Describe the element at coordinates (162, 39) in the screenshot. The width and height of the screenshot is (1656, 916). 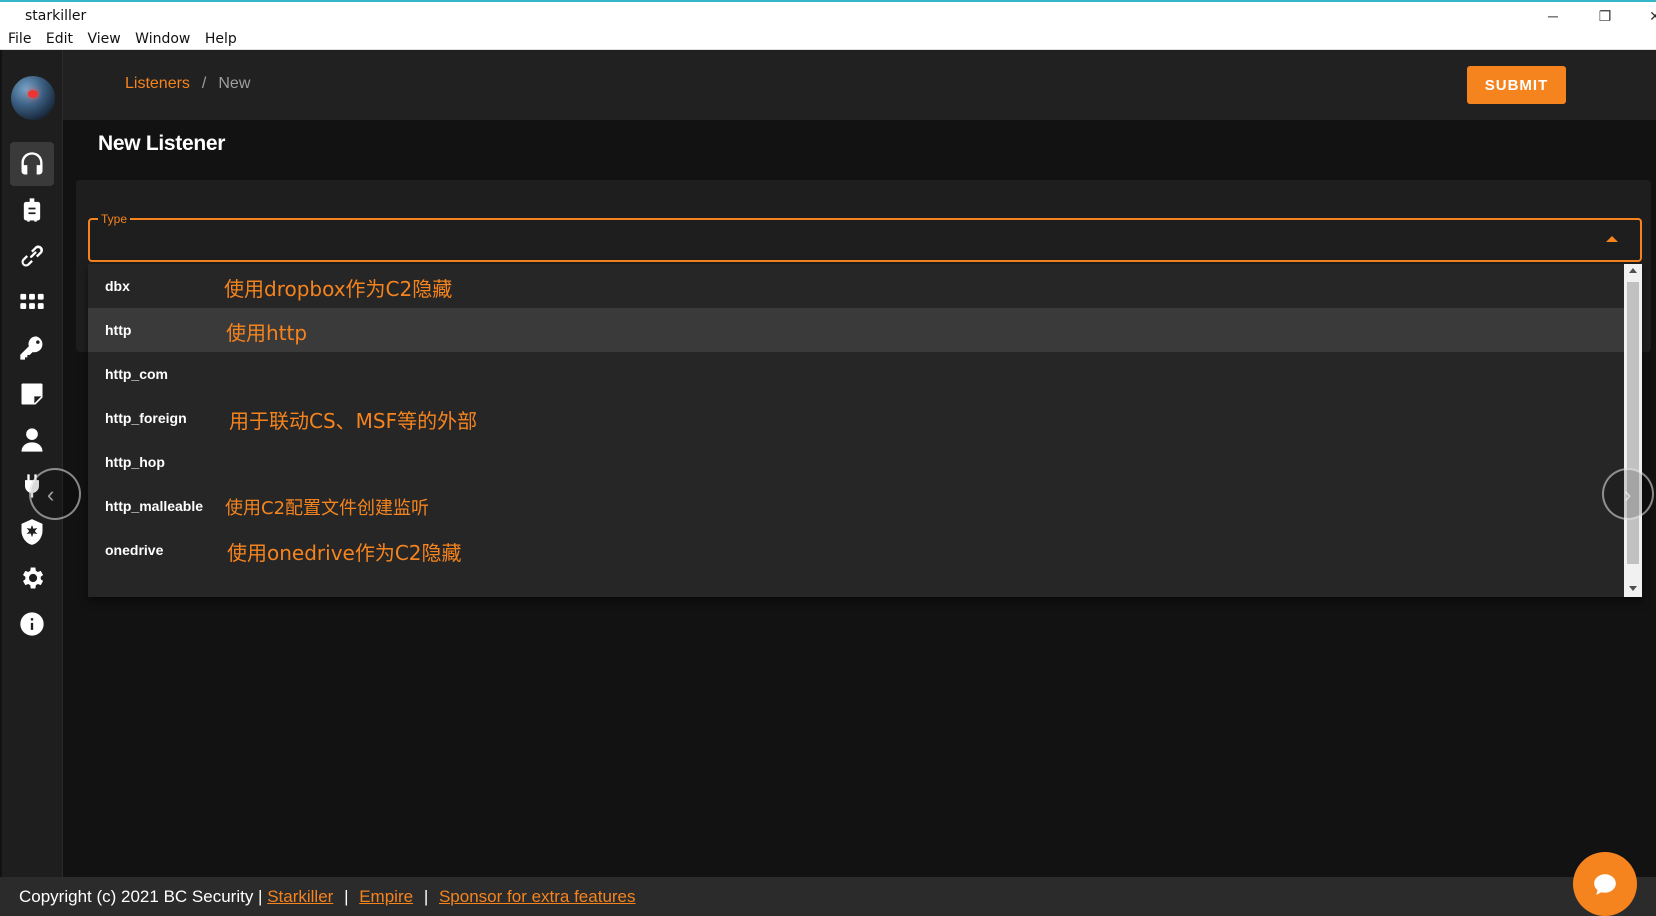
I see `menu-window: Window` at that location.